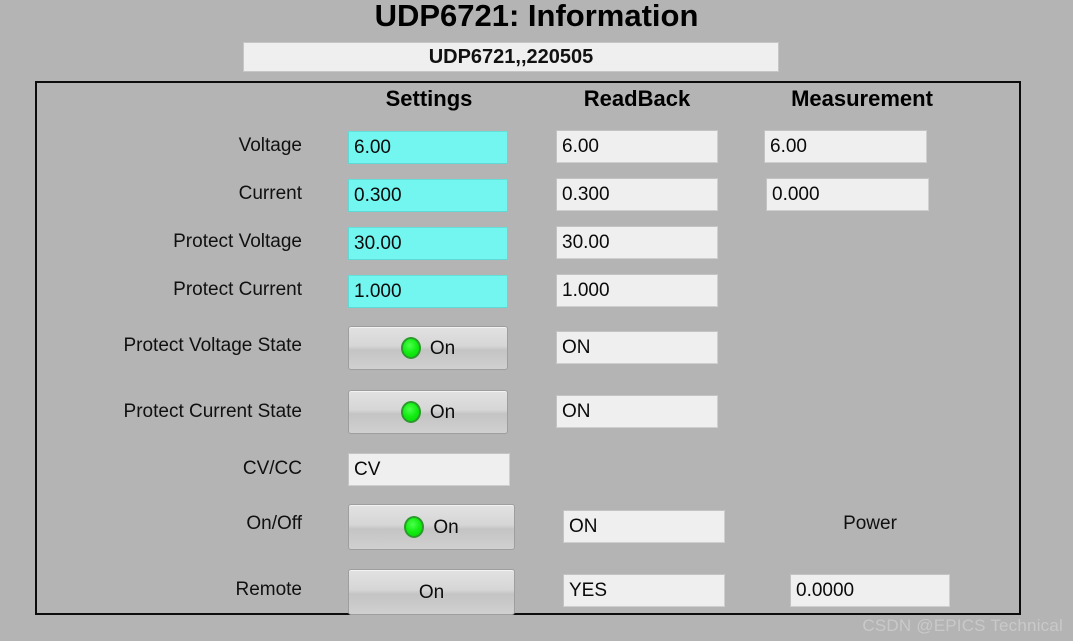  I want to click on row-label-protect-voltage: Protect Voltage, so click(237, 241).